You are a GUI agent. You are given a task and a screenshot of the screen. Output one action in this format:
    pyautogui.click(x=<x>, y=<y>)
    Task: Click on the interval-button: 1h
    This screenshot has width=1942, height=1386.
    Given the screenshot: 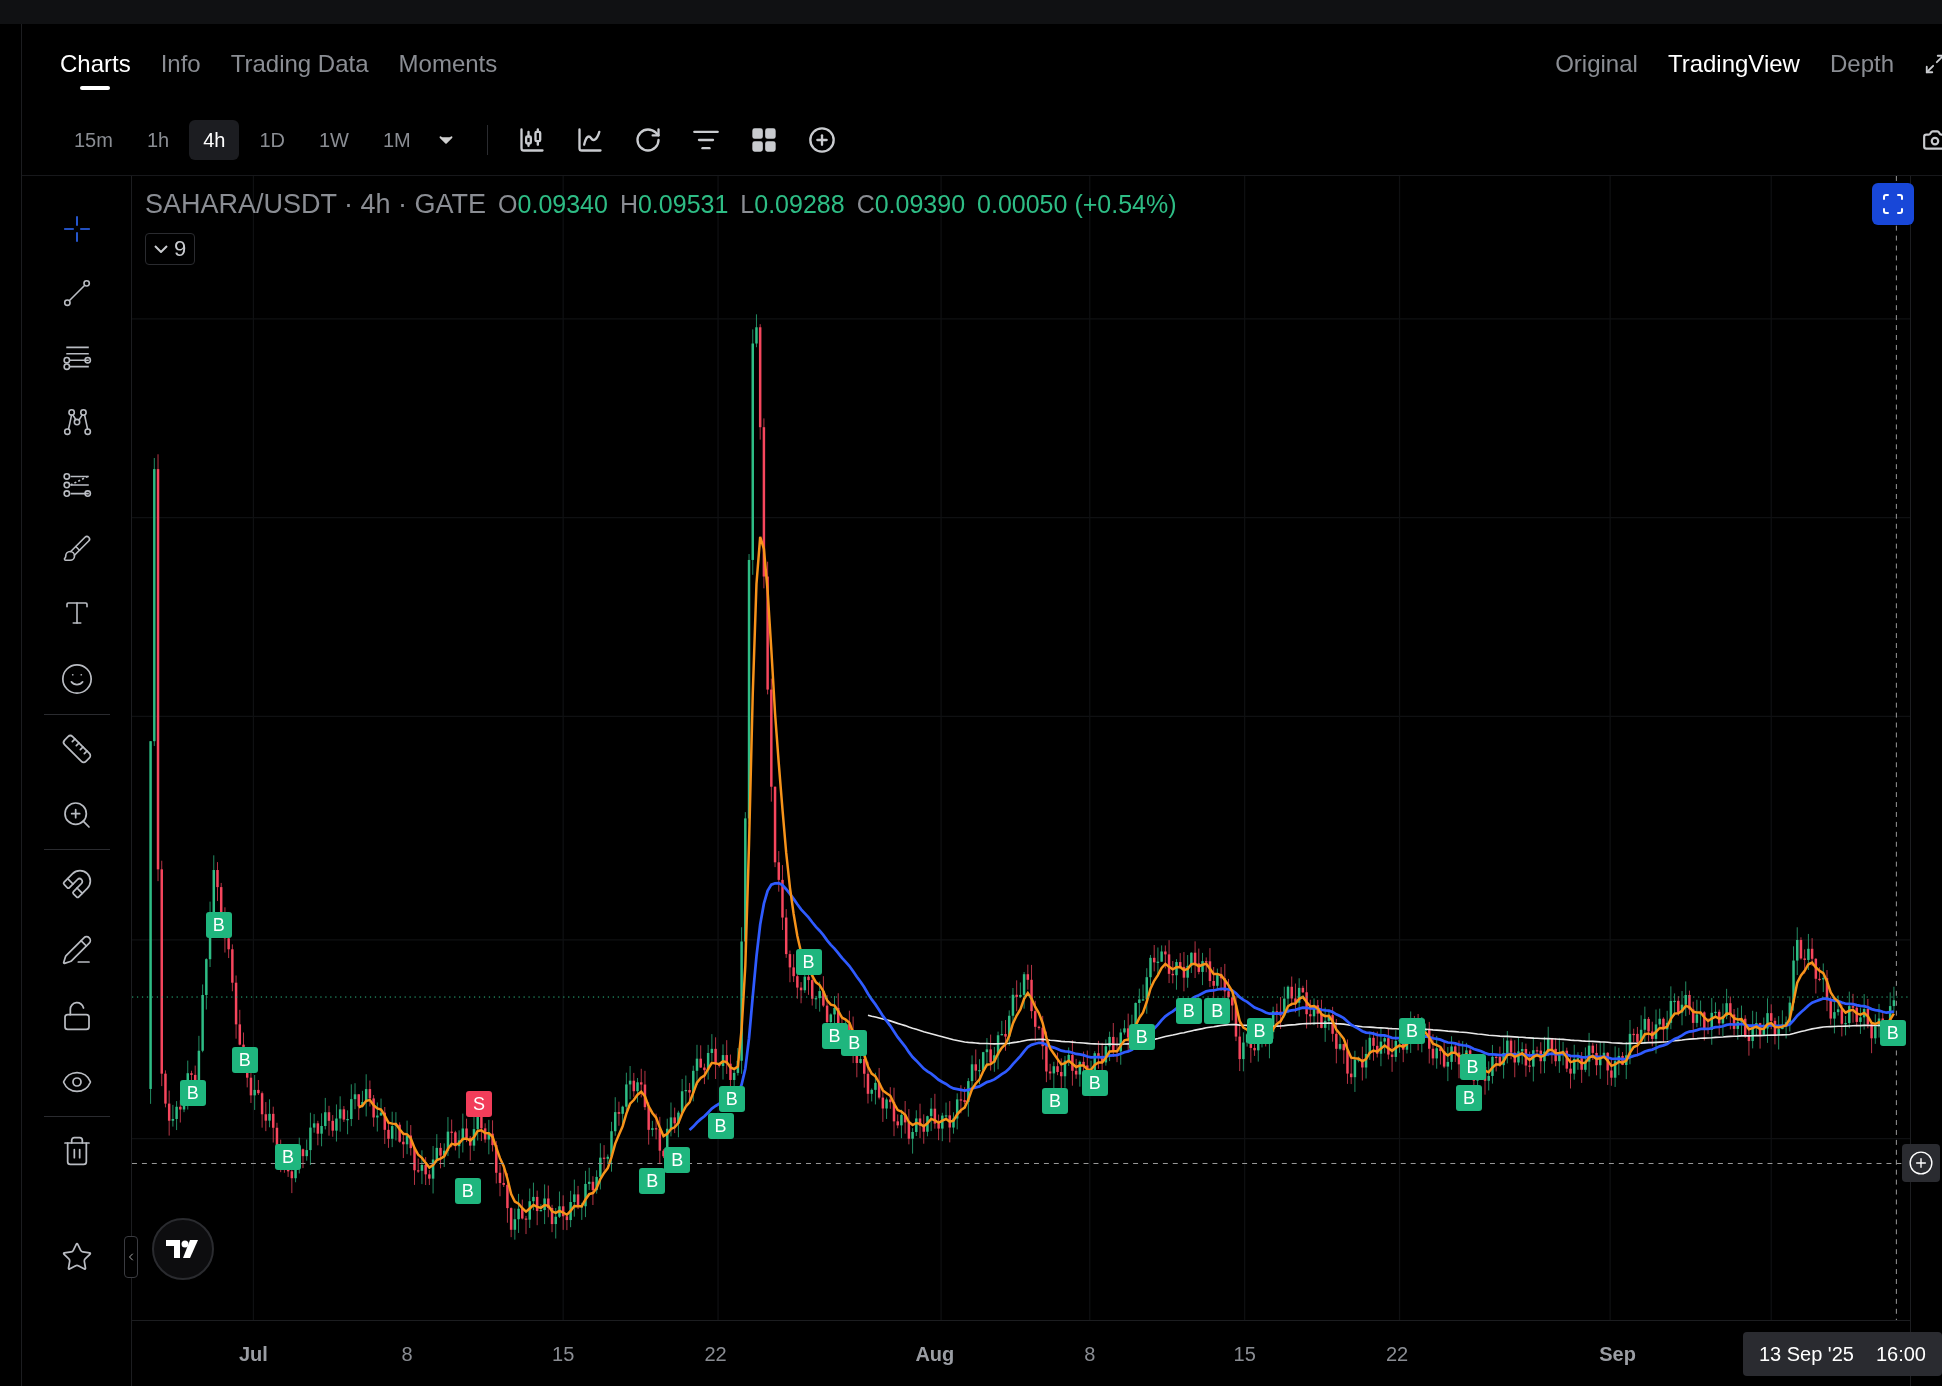 What is the action you would take?
    pyautogui.click(x=158, y=139)
    